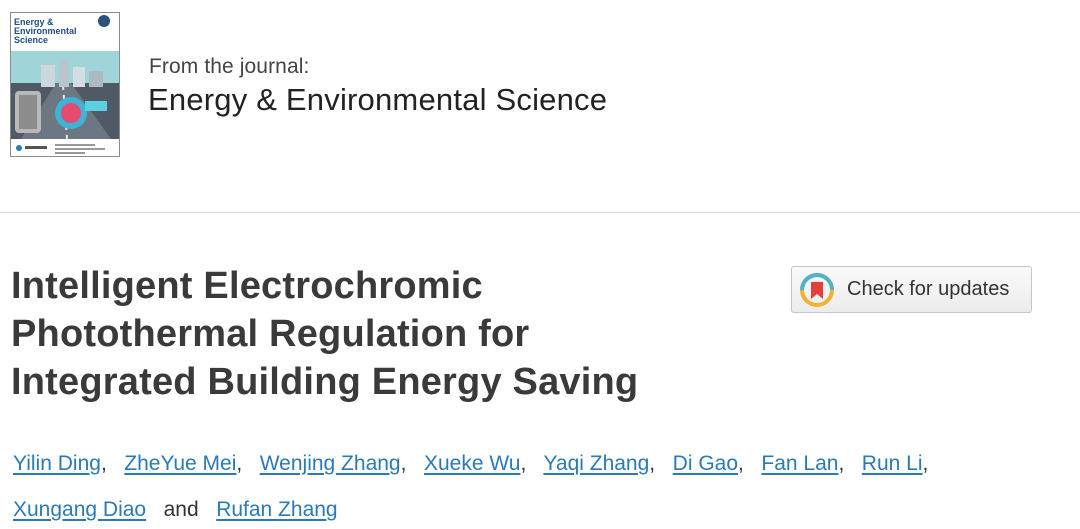  I want to click on author-link: Run Li, so click(892, 463).